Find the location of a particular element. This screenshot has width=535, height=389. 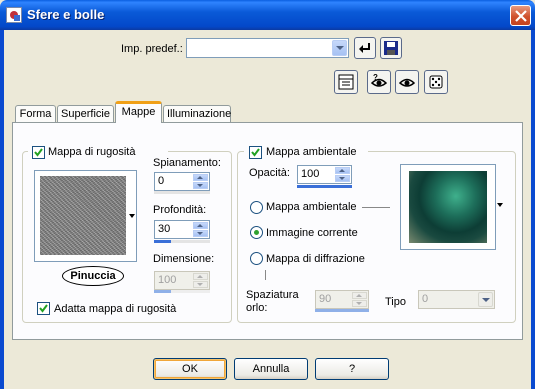

save-preset-button is located at coordinates (391, 48).